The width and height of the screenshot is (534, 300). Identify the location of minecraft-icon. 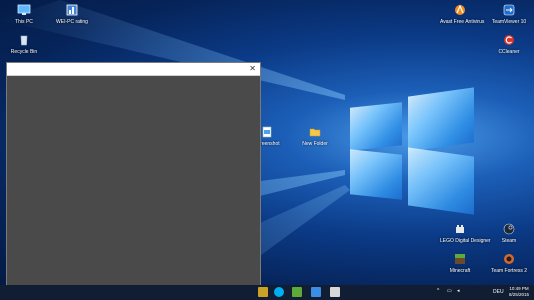
(460, 259).